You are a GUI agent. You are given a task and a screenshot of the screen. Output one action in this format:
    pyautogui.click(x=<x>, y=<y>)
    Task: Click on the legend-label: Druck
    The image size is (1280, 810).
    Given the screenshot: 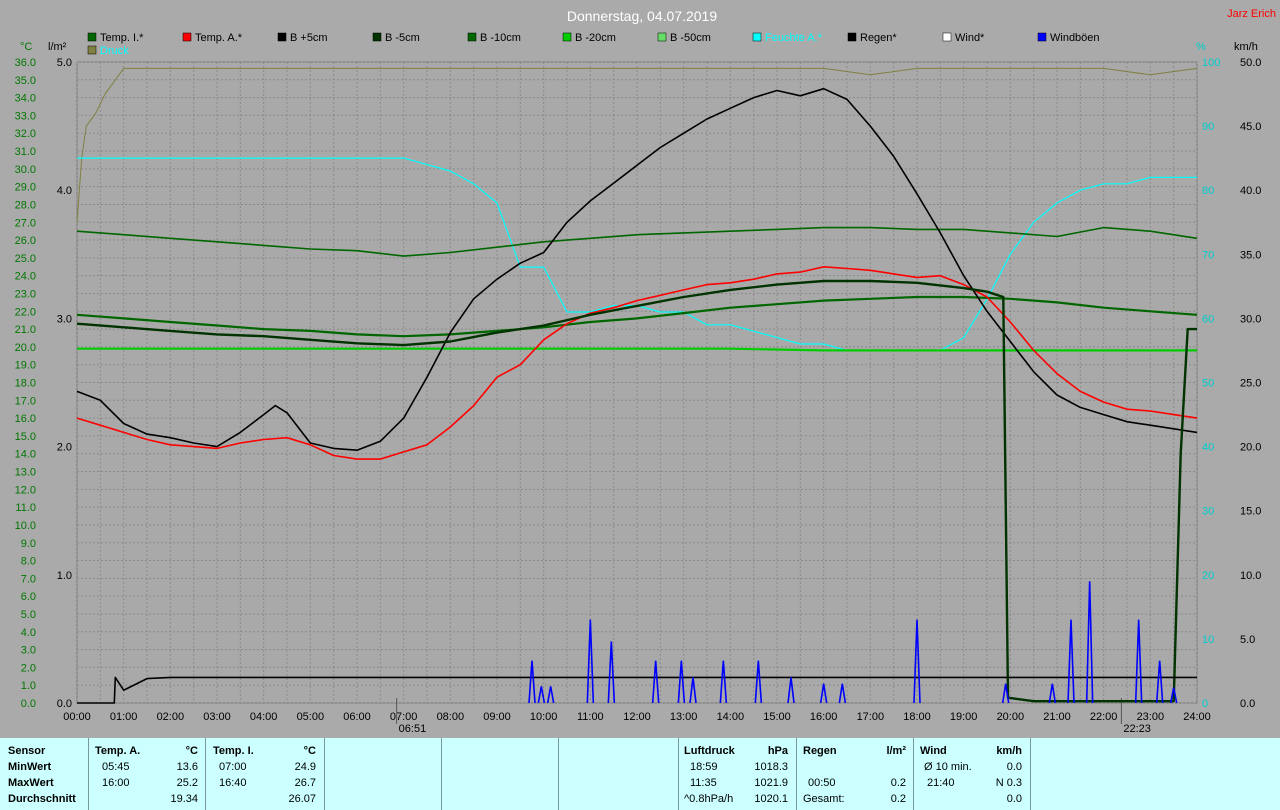 What is the action you would take?
    pyautogui.click(x=114, y=51)
    